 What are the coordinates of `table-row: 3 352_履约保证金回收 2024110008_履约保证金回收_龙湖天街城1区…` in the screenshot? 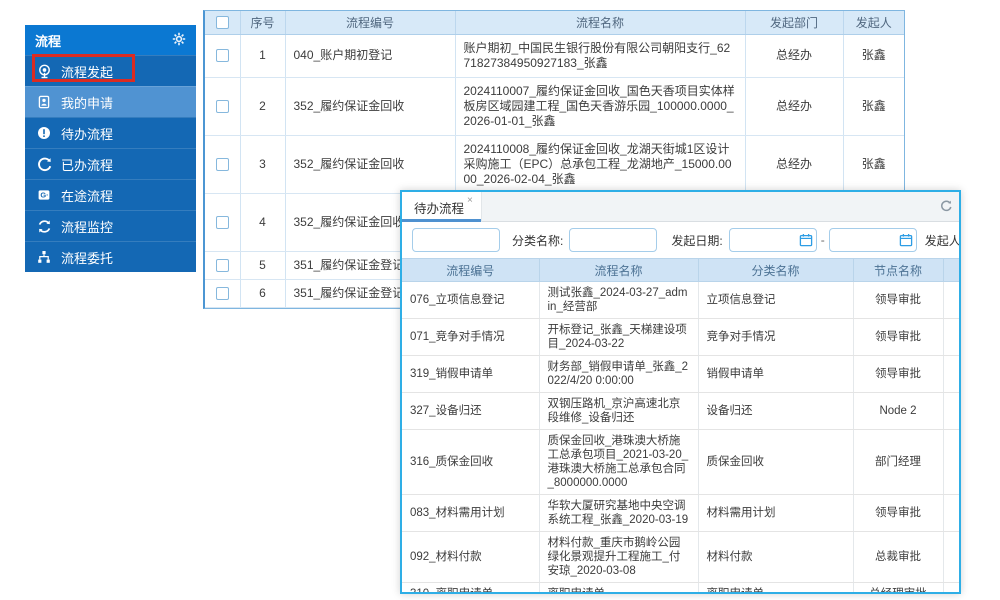 It's located at (554, 164).